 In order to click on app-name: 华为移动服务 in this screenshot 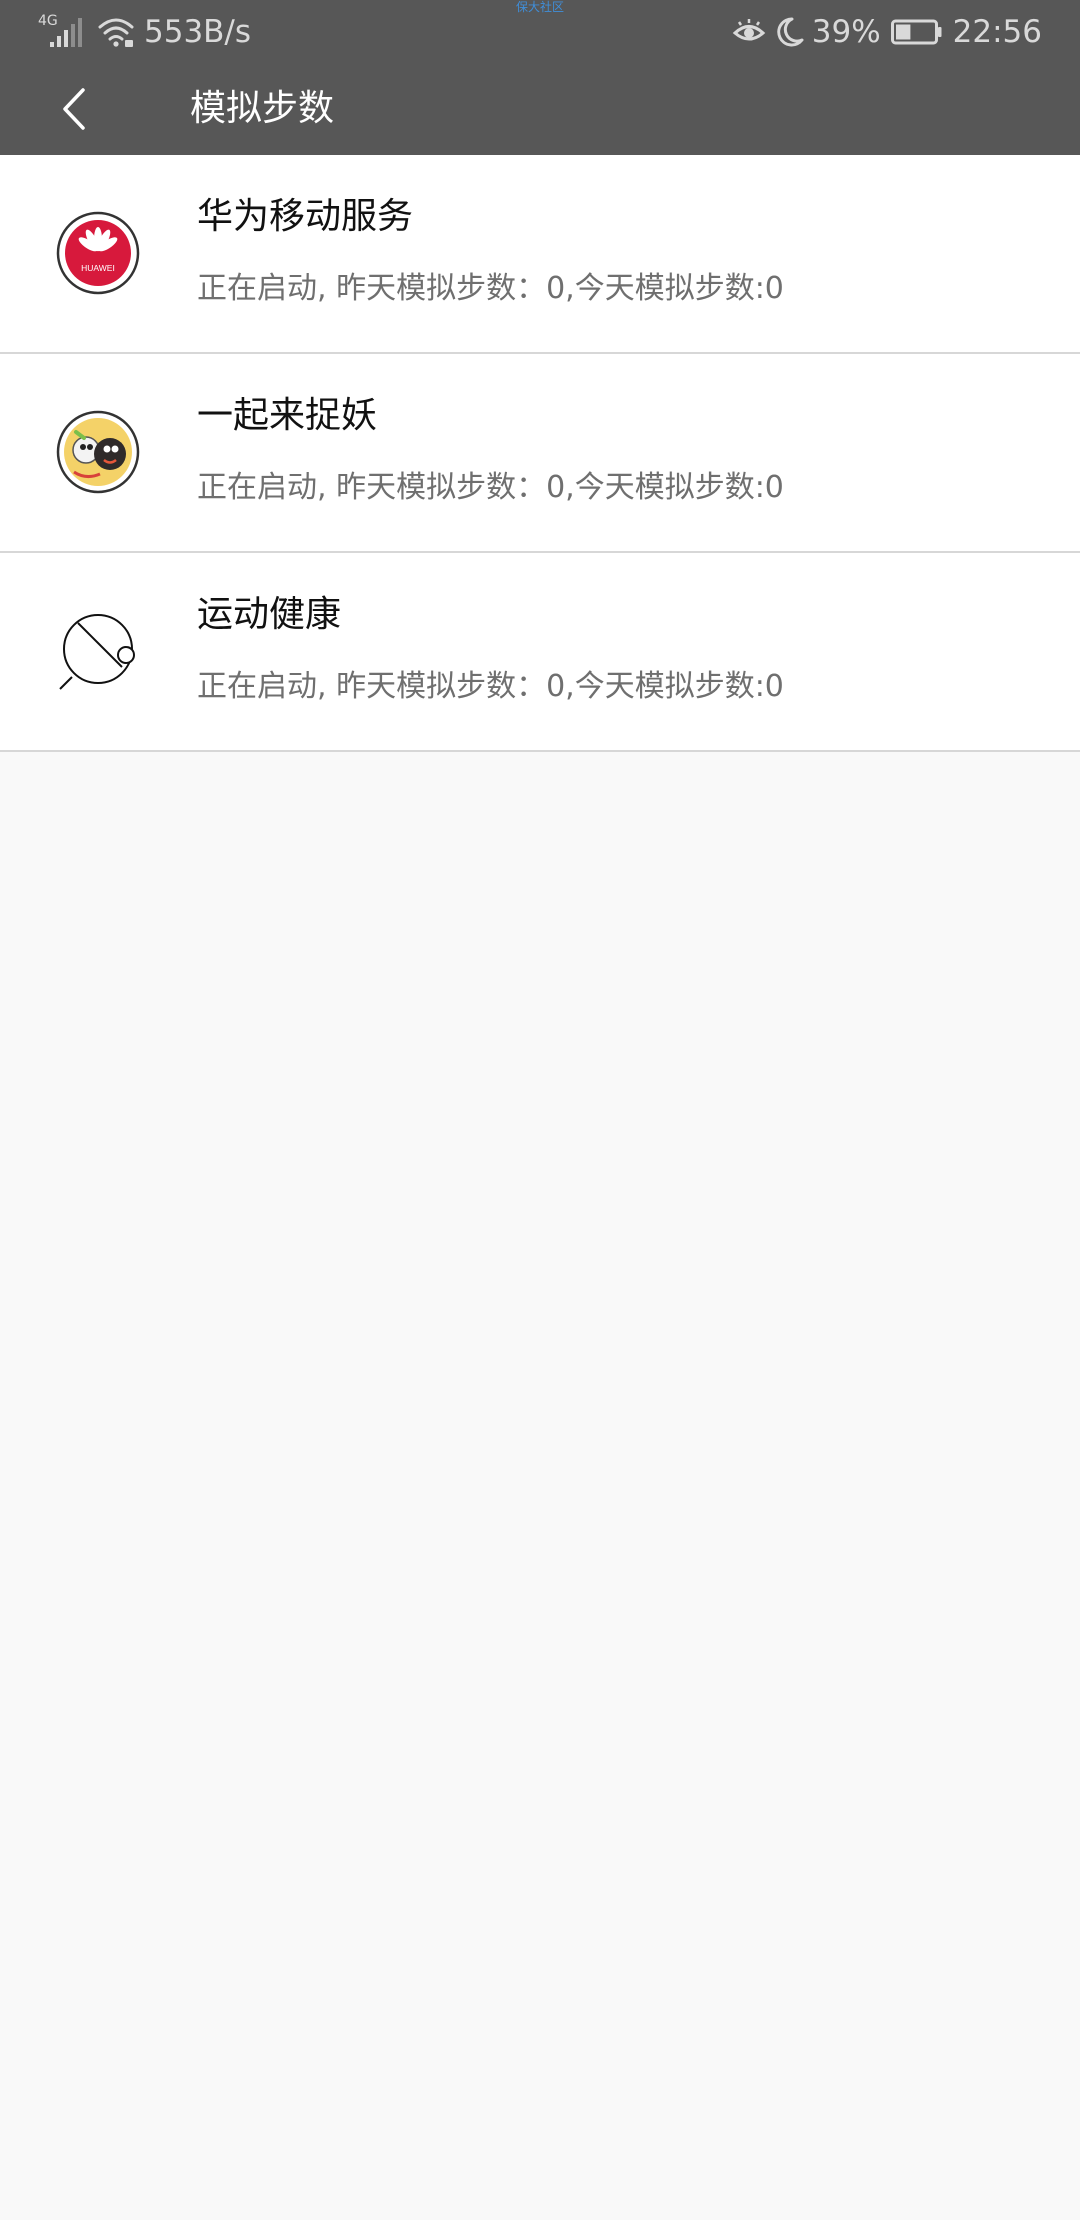, I will do `click(305, 216)`.